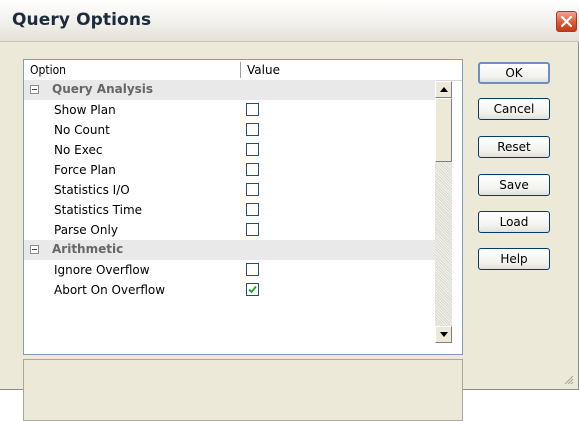 The width and height of the screenshot is (579, 421). What do you see at coordinates (514, 259) in the screenshot?
I see `help-button: Help` at bounding box center [514, 259].